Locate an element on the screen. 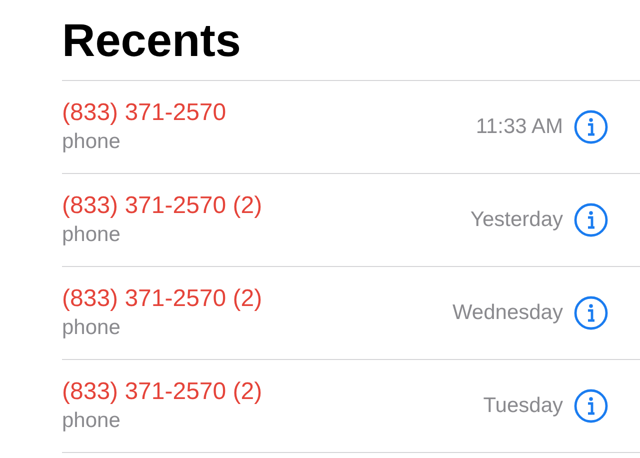 Image resolution: width=640 pixels, height=458 pixels. page-title: Recents is located at coordinates (151, 40).